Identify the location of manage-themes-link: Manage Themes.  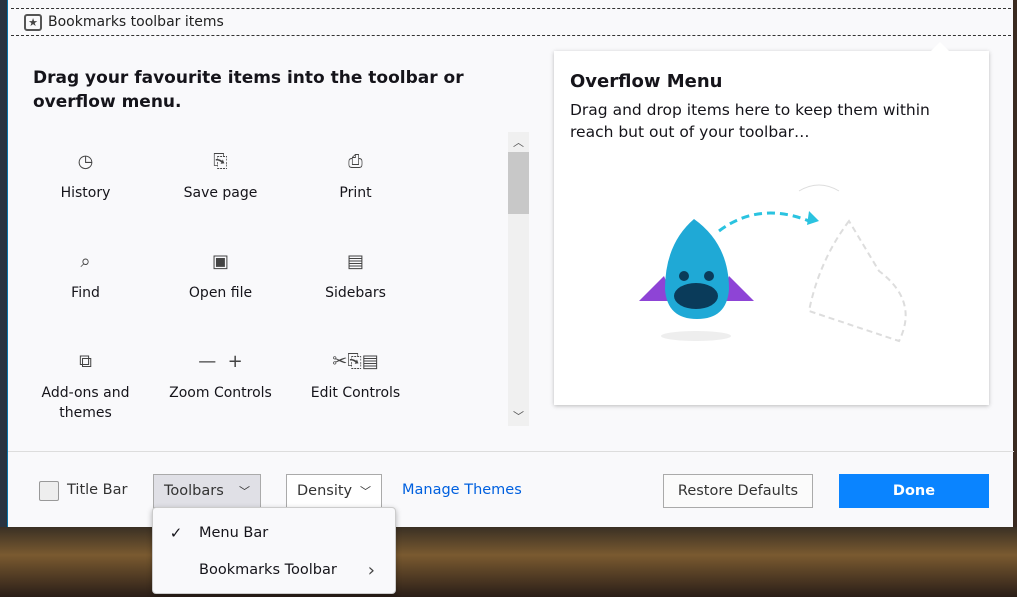
(462, 490).